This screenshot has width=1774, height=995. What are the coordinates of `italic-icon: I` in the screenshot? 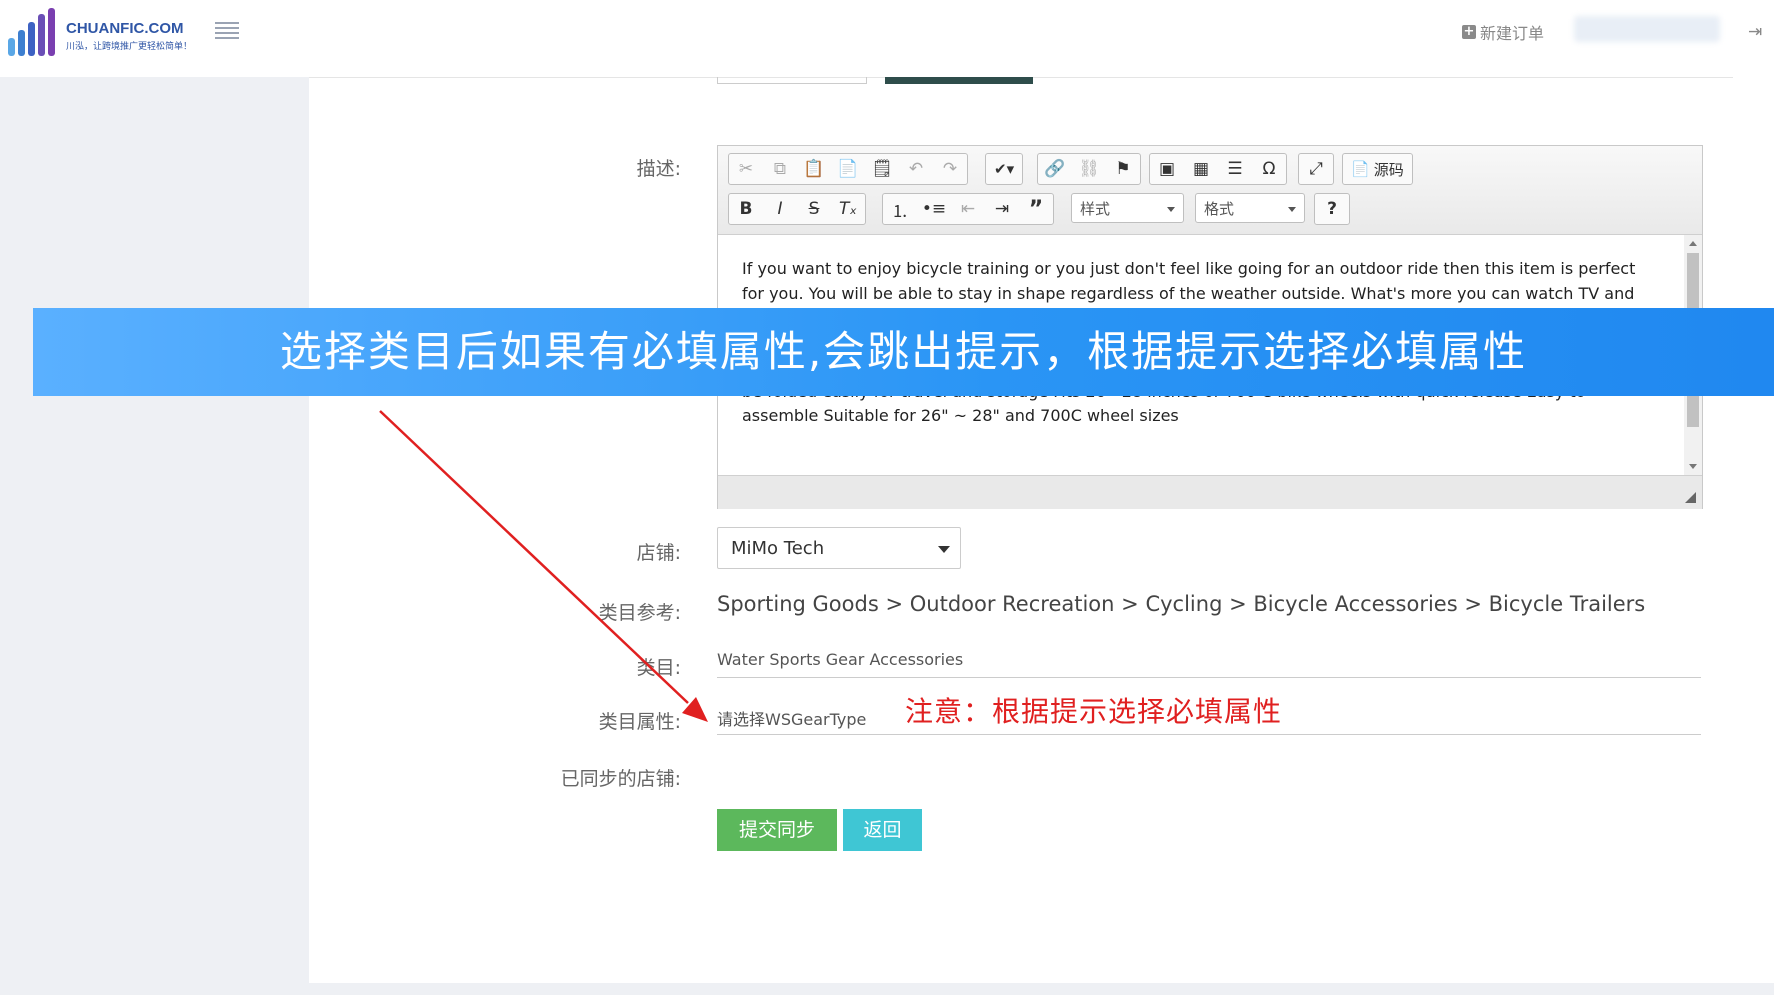 It's located at (780, 209).